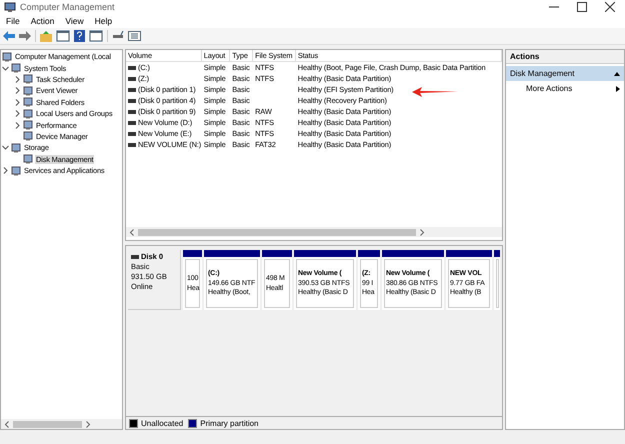 The height and width of the screenshot is (444, 625). What do you see at coordinates (118, 36) in the screenshot?
I see `drive-icon` at bounding box center [118, 36].